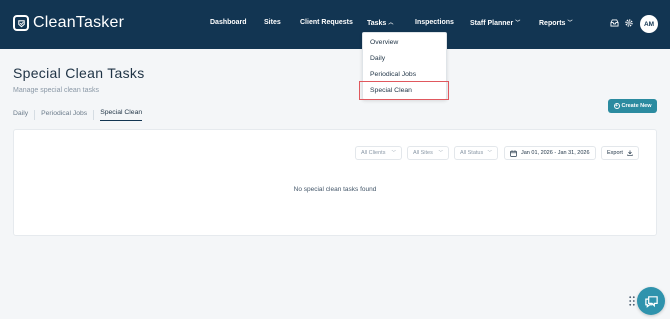 This screenshot has width=670, height=319. I want to click on empty-state-message: No special clean tasks found, so click(335, 189).